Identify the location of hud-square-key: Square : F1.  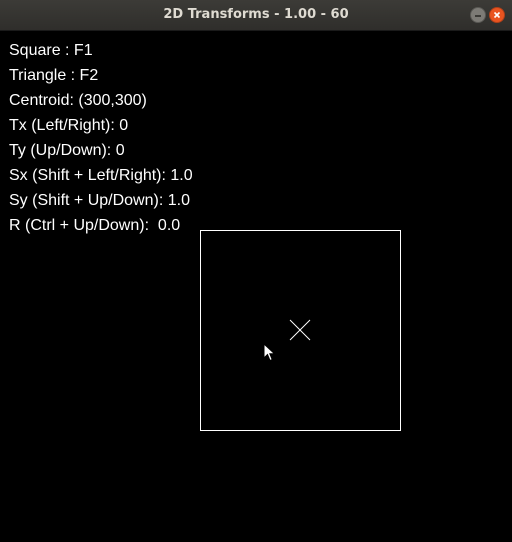
(51, 50).